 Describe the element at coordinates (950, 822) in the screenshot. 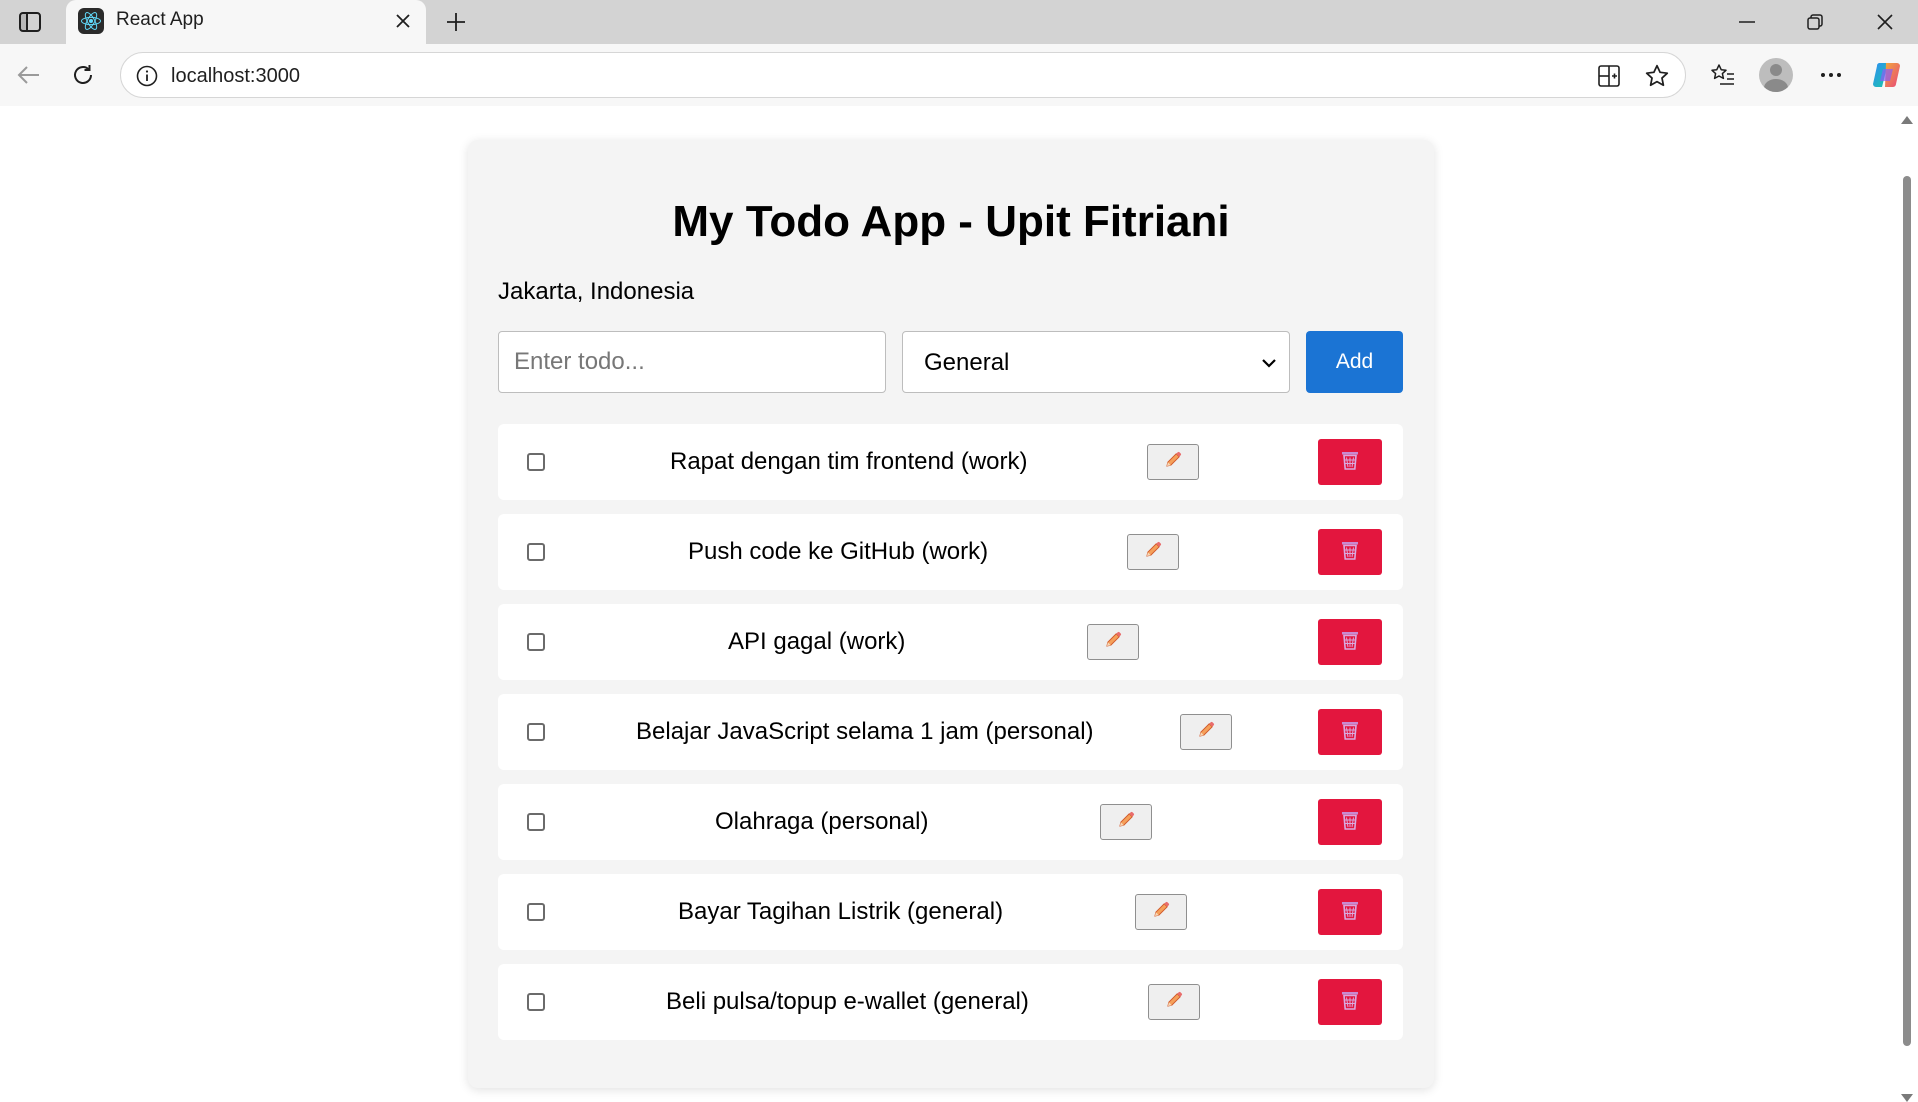

I see `todo-item: Olahraga (personal)` at that location.